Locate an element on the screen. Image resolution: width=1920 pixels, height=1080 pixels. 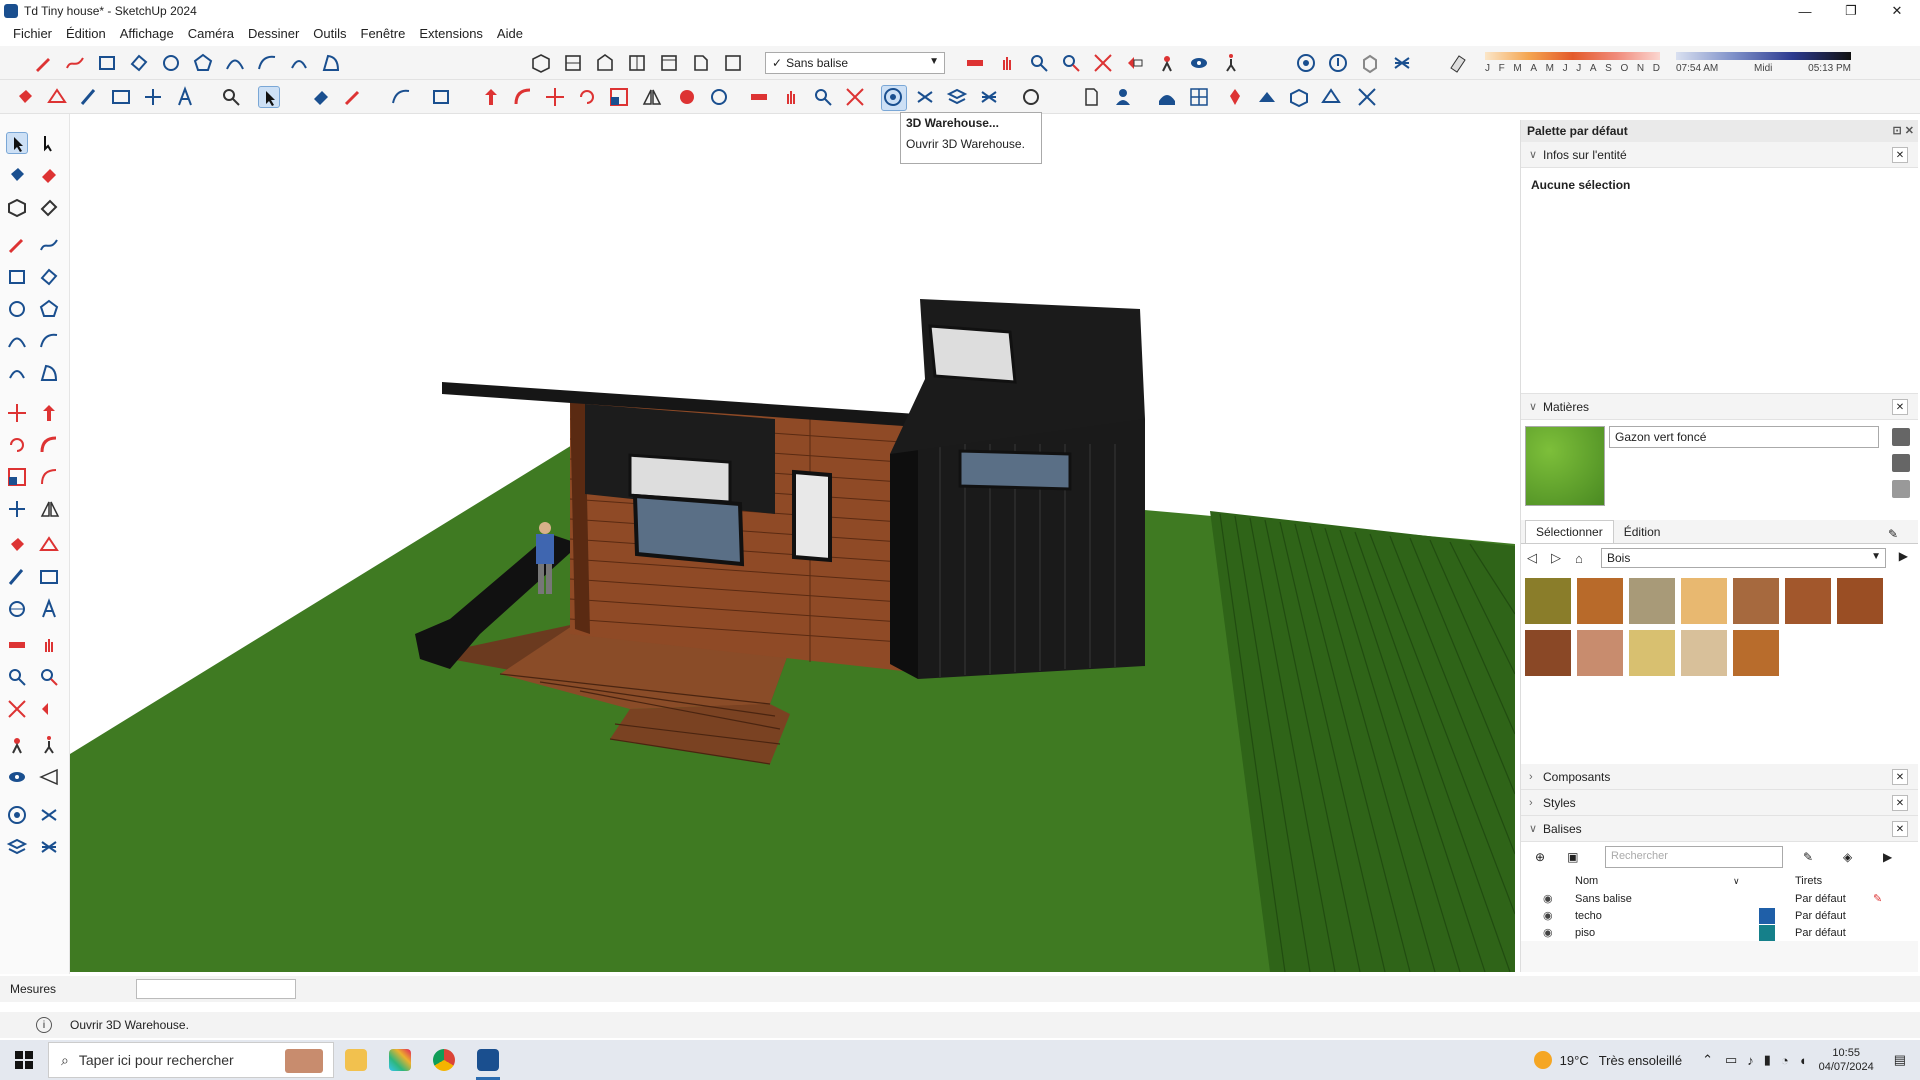
bottom-view-icon is located at coordinates (733, 63).